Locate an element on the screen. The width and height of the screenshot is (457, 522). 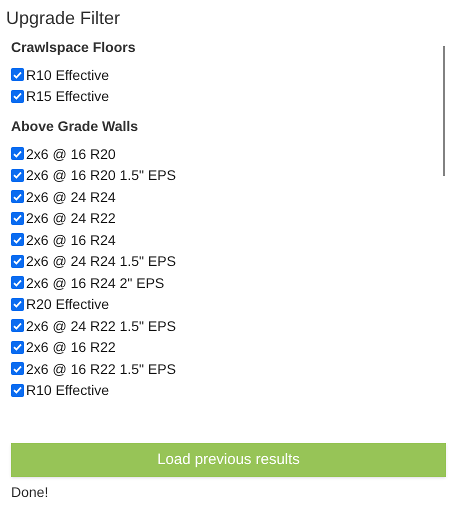
status-text: Done! is located at coordinates (30, 492).